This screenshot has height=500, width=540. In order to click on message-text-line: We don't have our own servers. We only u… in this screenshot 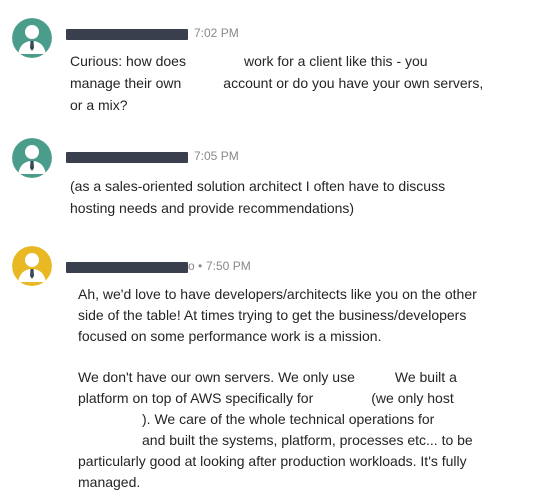, I will do `click(267, 377)`.